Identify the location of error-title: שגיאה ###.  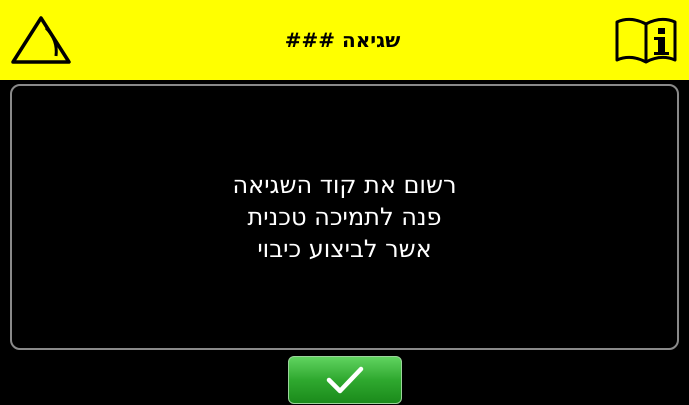
(342, 40).